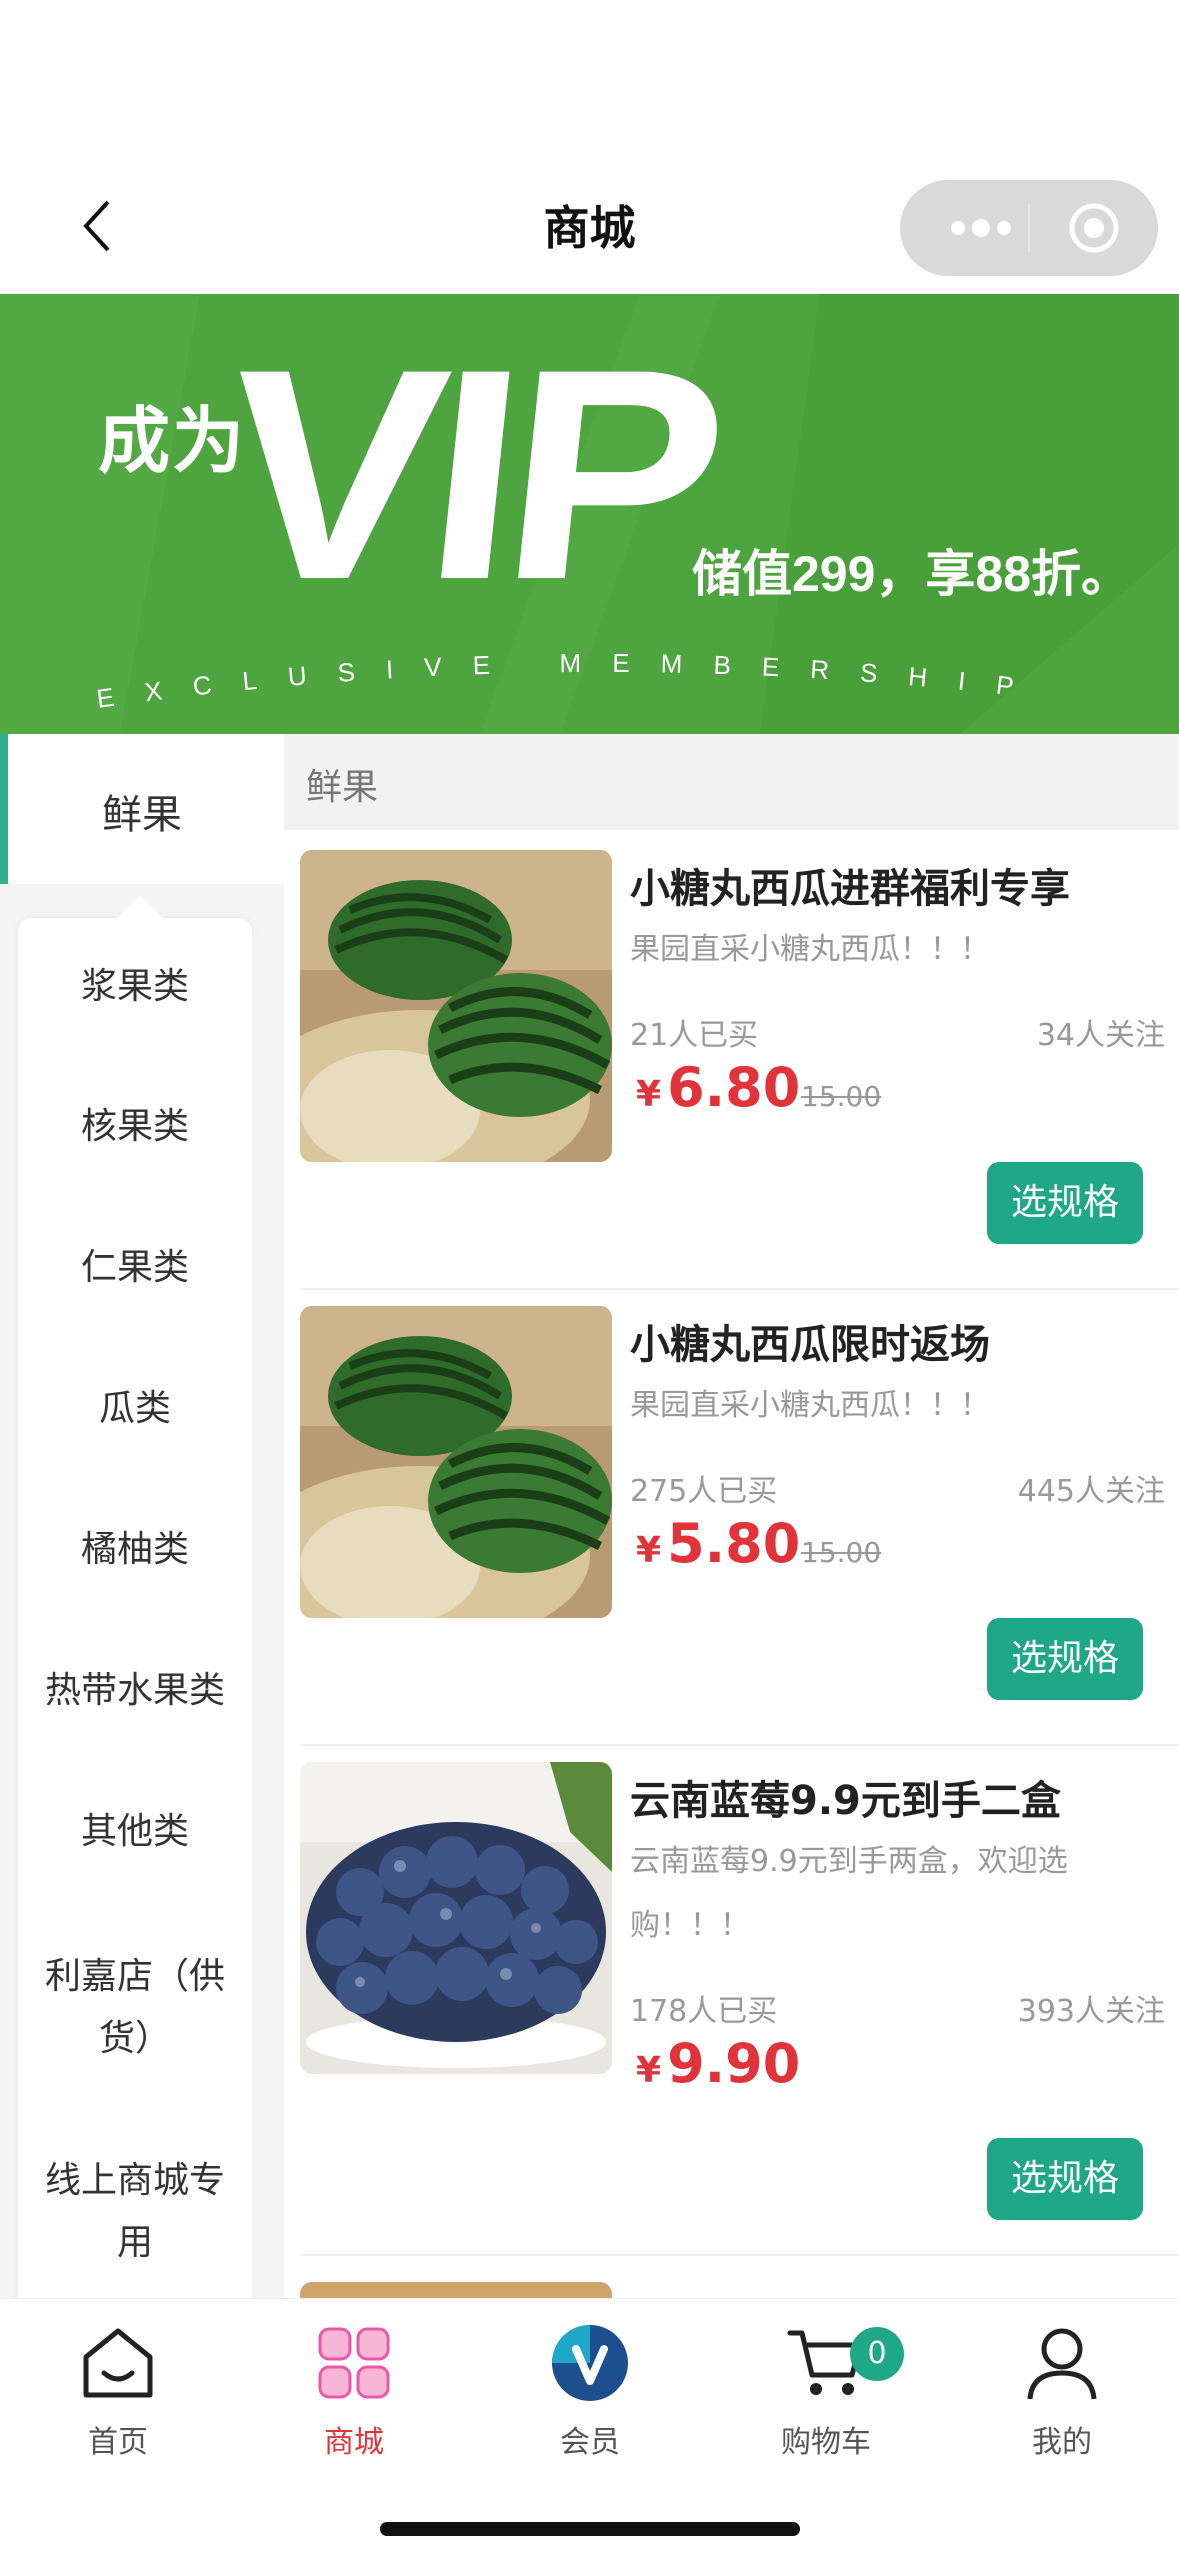 The height and width of the screenshot is (2557, 1179). I want to click on sold-count: 178人已买, so click(704, 2011).